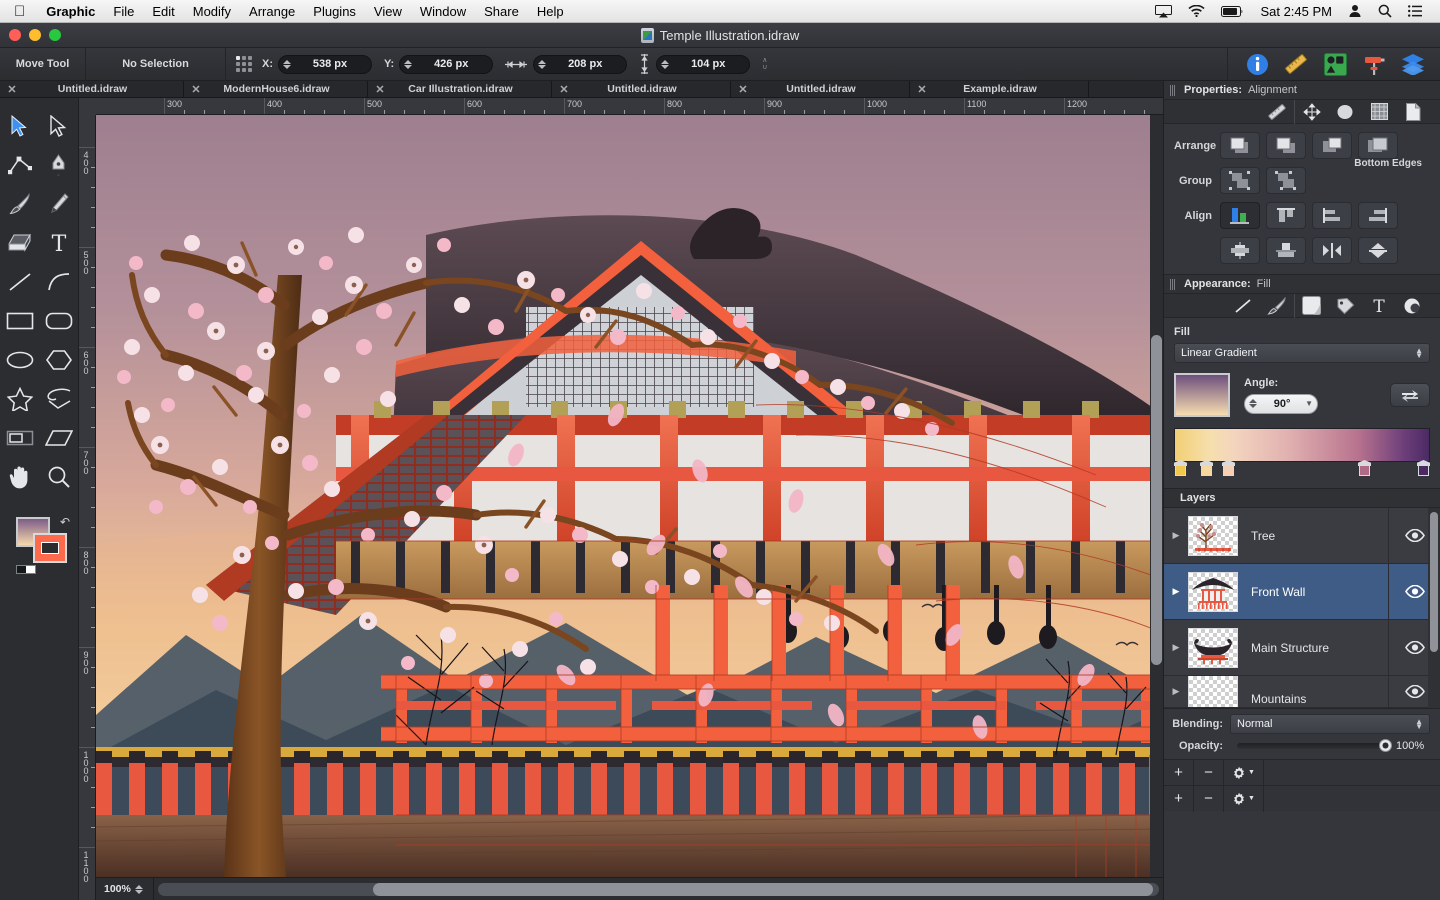 This screenshot has height=900, width=1440. What do you see at coordinates (272, 11) in the screenshot?
I see `menu-item-arrange: Arrange` at bounding box center [272, 11].